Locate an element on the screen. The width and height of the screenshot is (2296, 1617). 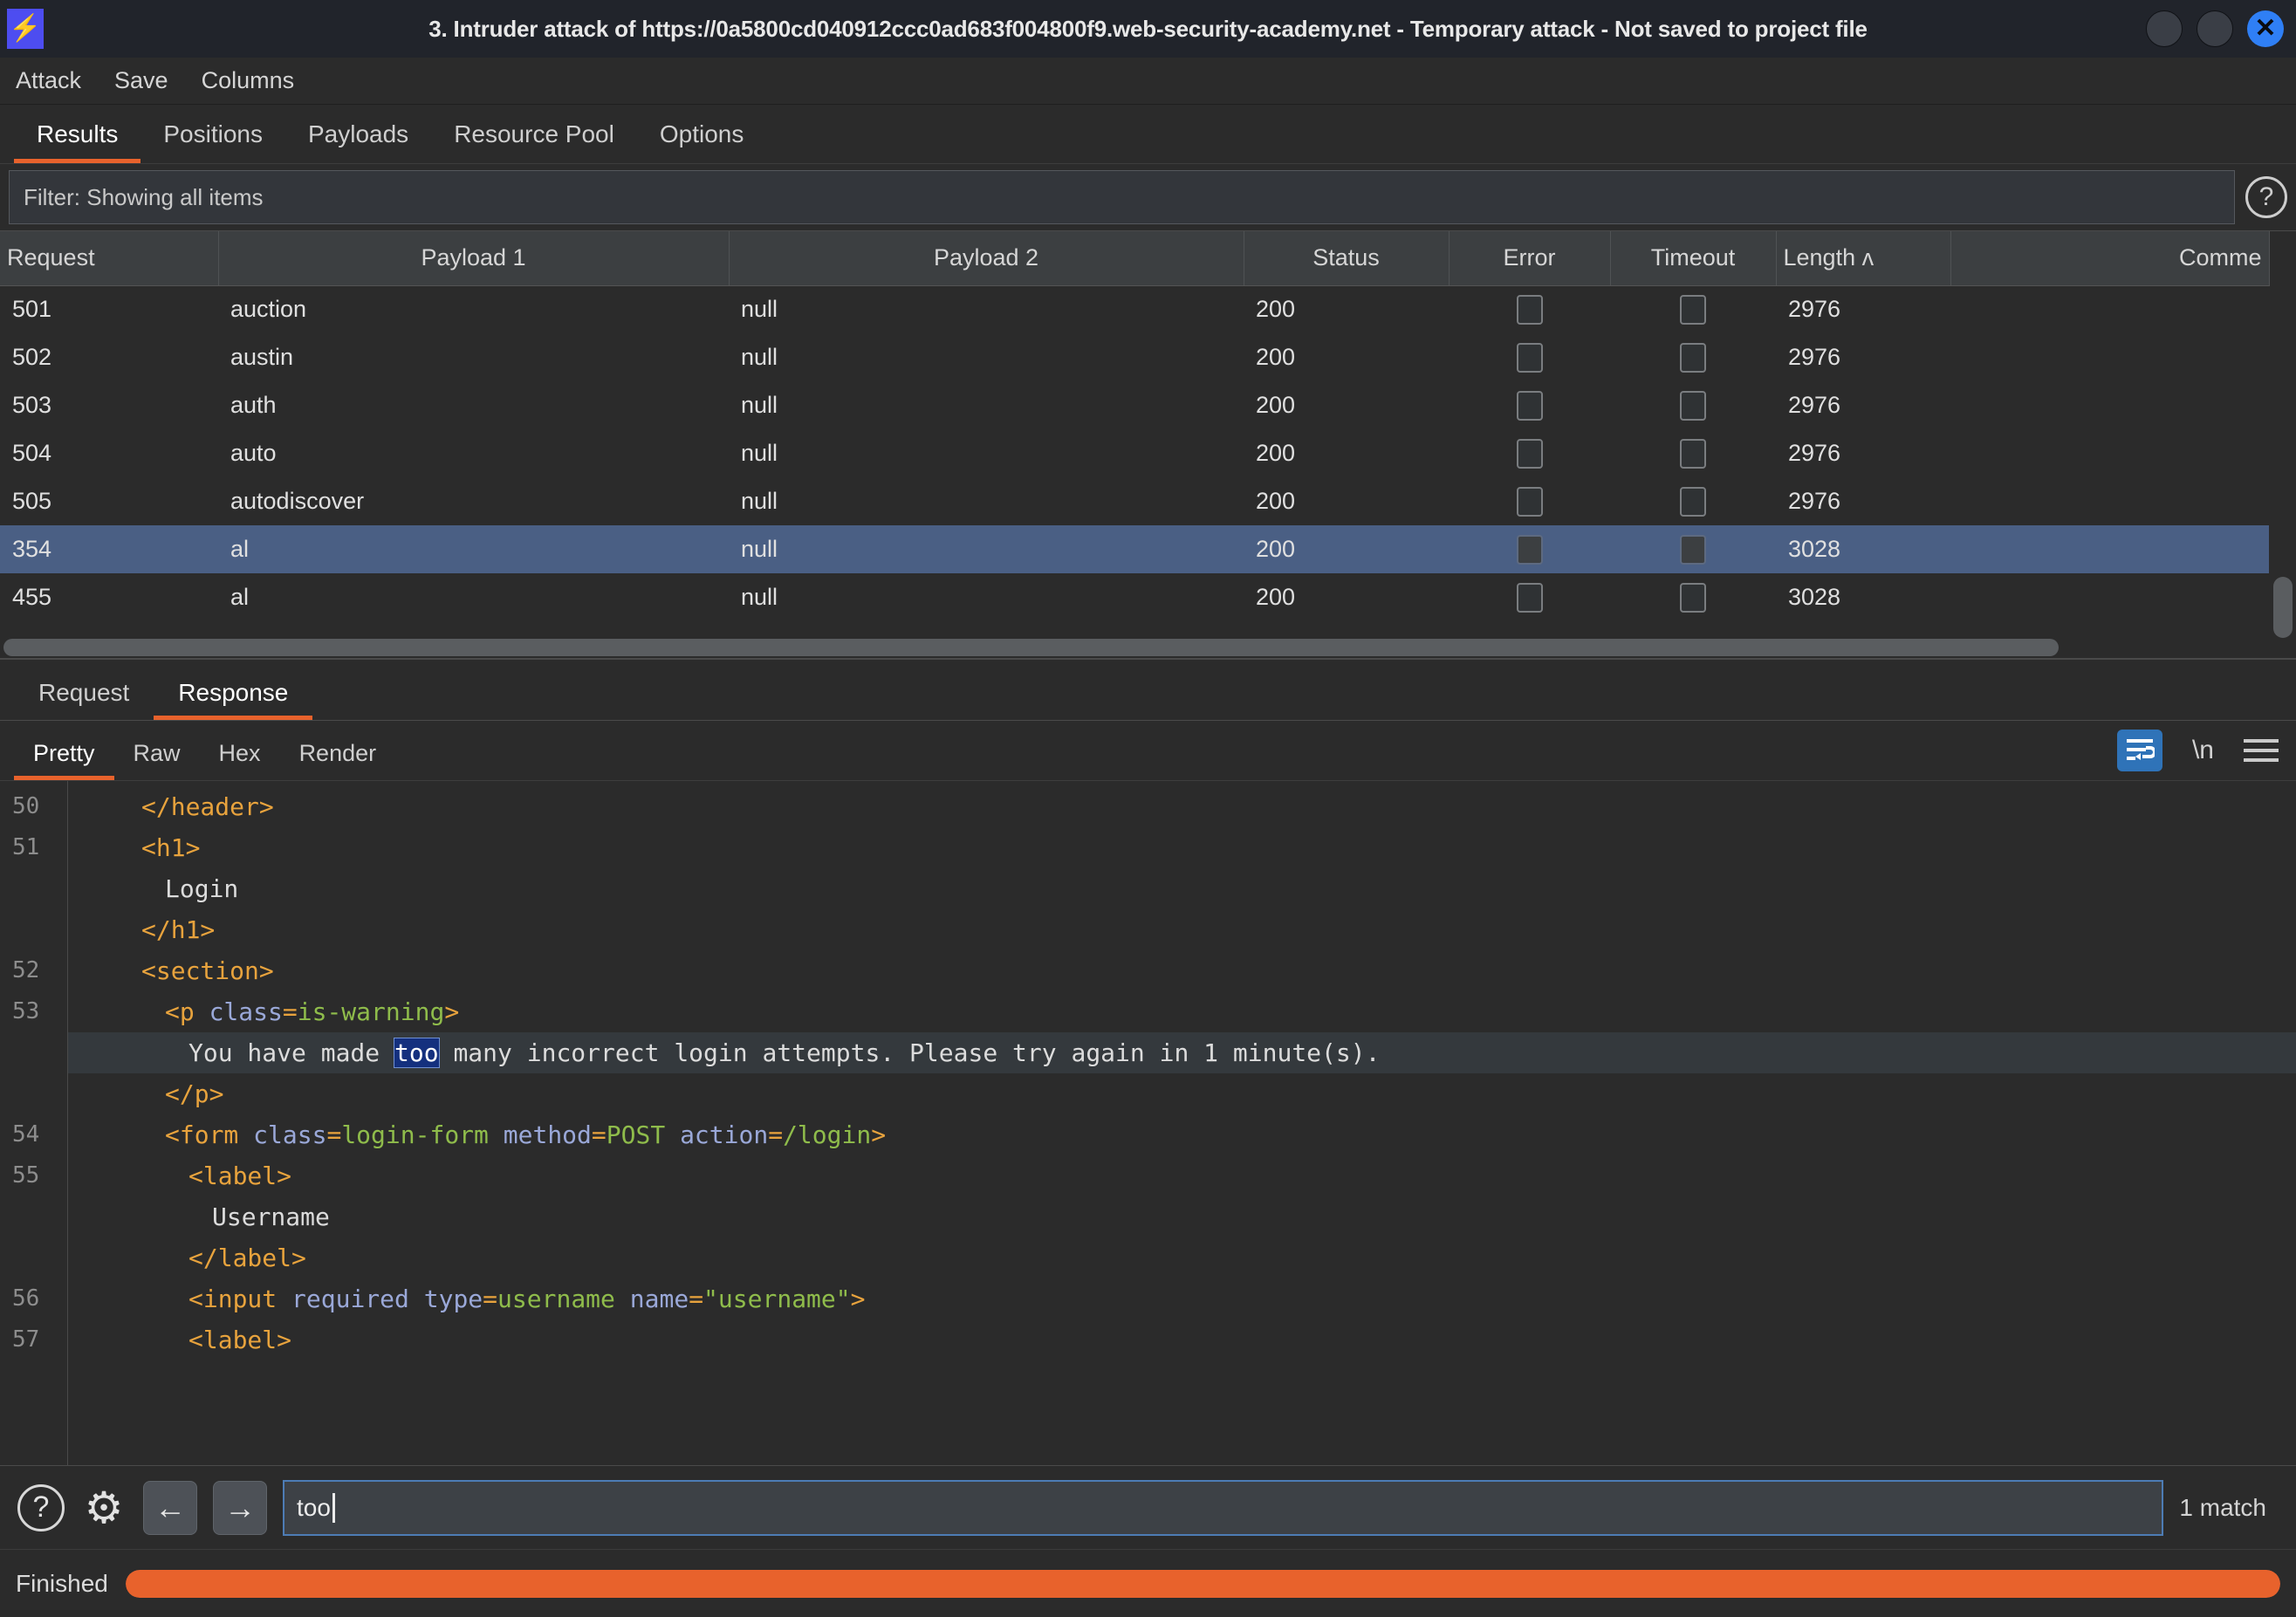
code-line: </header> is located at coordinates (1182, 807).